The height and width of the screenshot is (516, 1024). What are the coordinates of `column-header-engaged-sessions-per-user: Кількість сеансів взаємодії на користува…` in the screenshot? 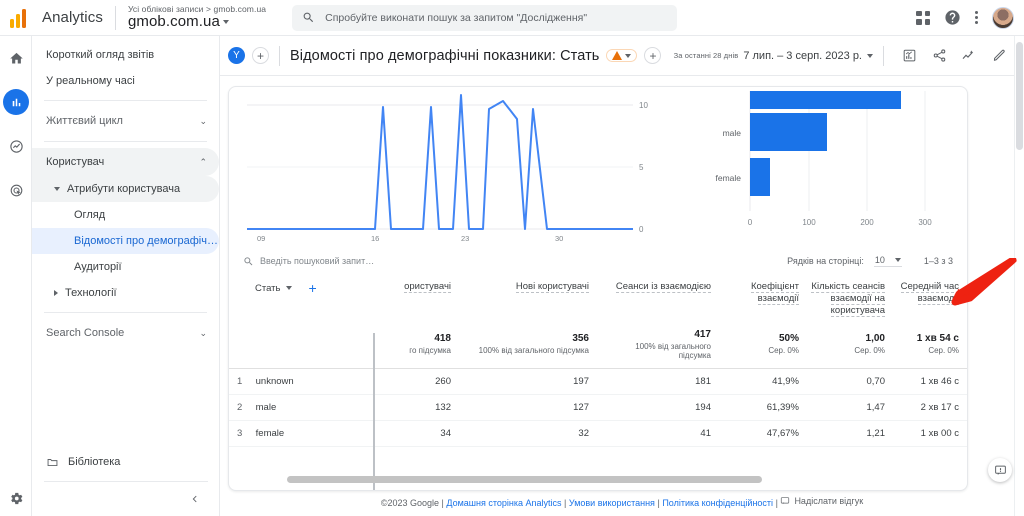 It's located at (852, 299).